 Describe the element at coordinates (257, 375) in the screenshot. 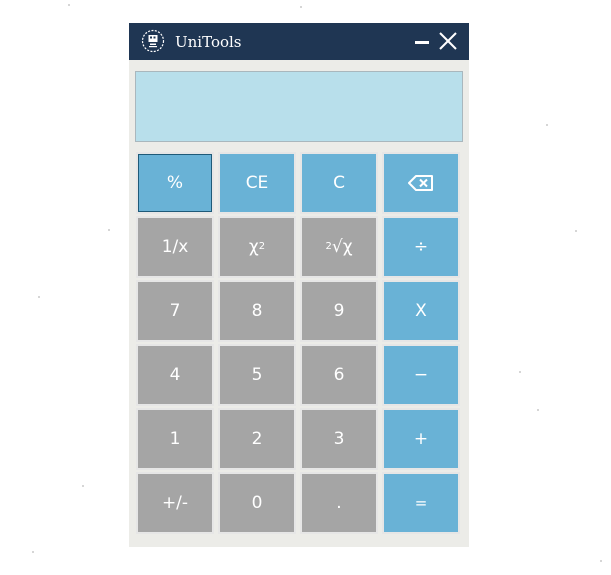

I see `digit-5-button: 5` at that location.